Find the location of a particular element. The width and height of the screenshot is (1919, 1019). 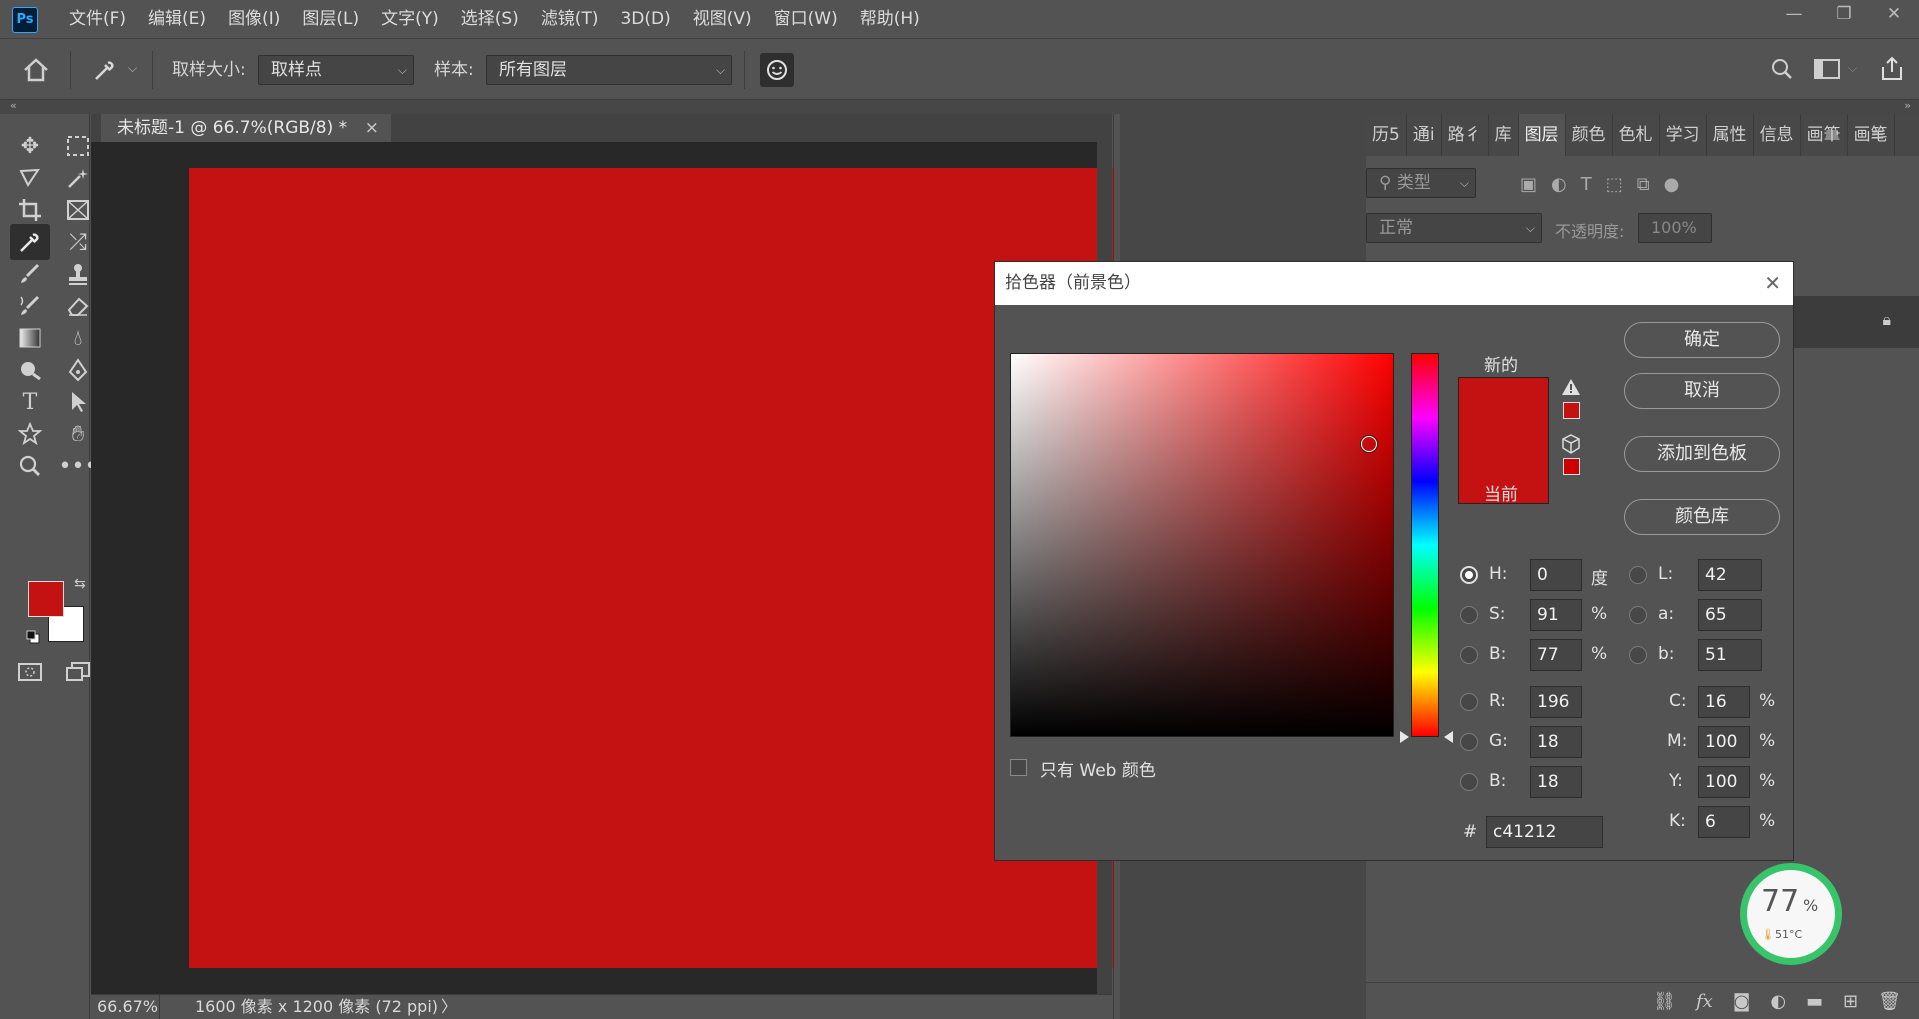

swap-colors-icon: ⇆ is located at coordinates (80, 584).